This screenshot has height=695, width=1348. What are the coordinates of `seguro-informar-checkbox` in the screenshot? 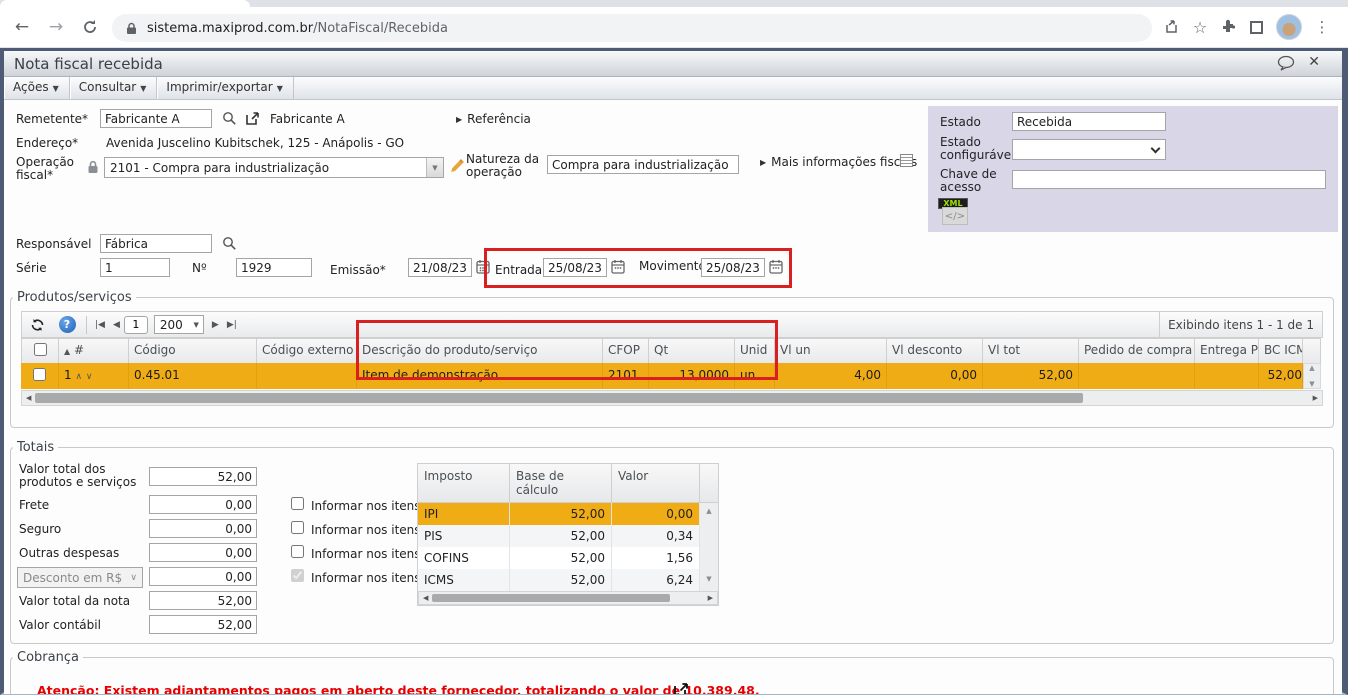 It's located at (297, 527).